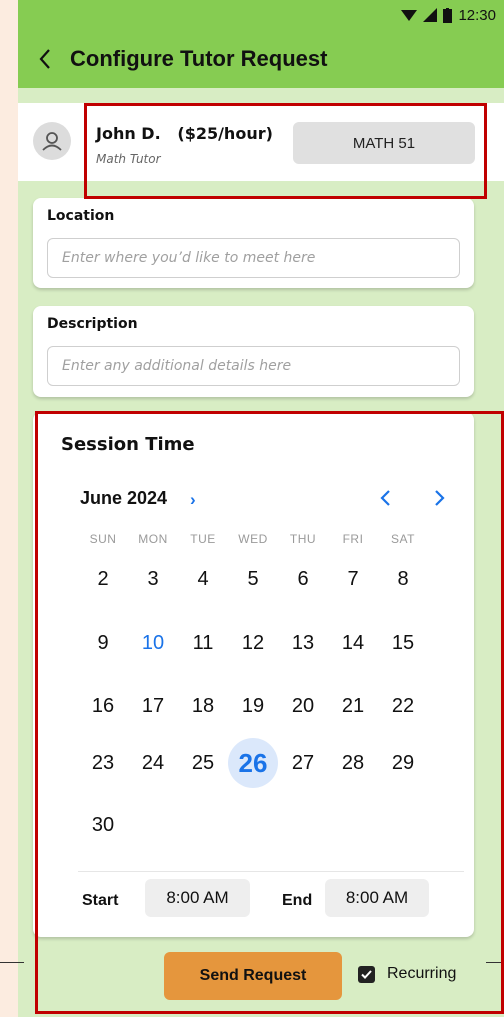 This screenshot has height=1017, width=504. What do you see at coordinates (197, 898) in the screenshot?
I see `start-time-picker: 8:00 AM` at bounding box center [197, 898].